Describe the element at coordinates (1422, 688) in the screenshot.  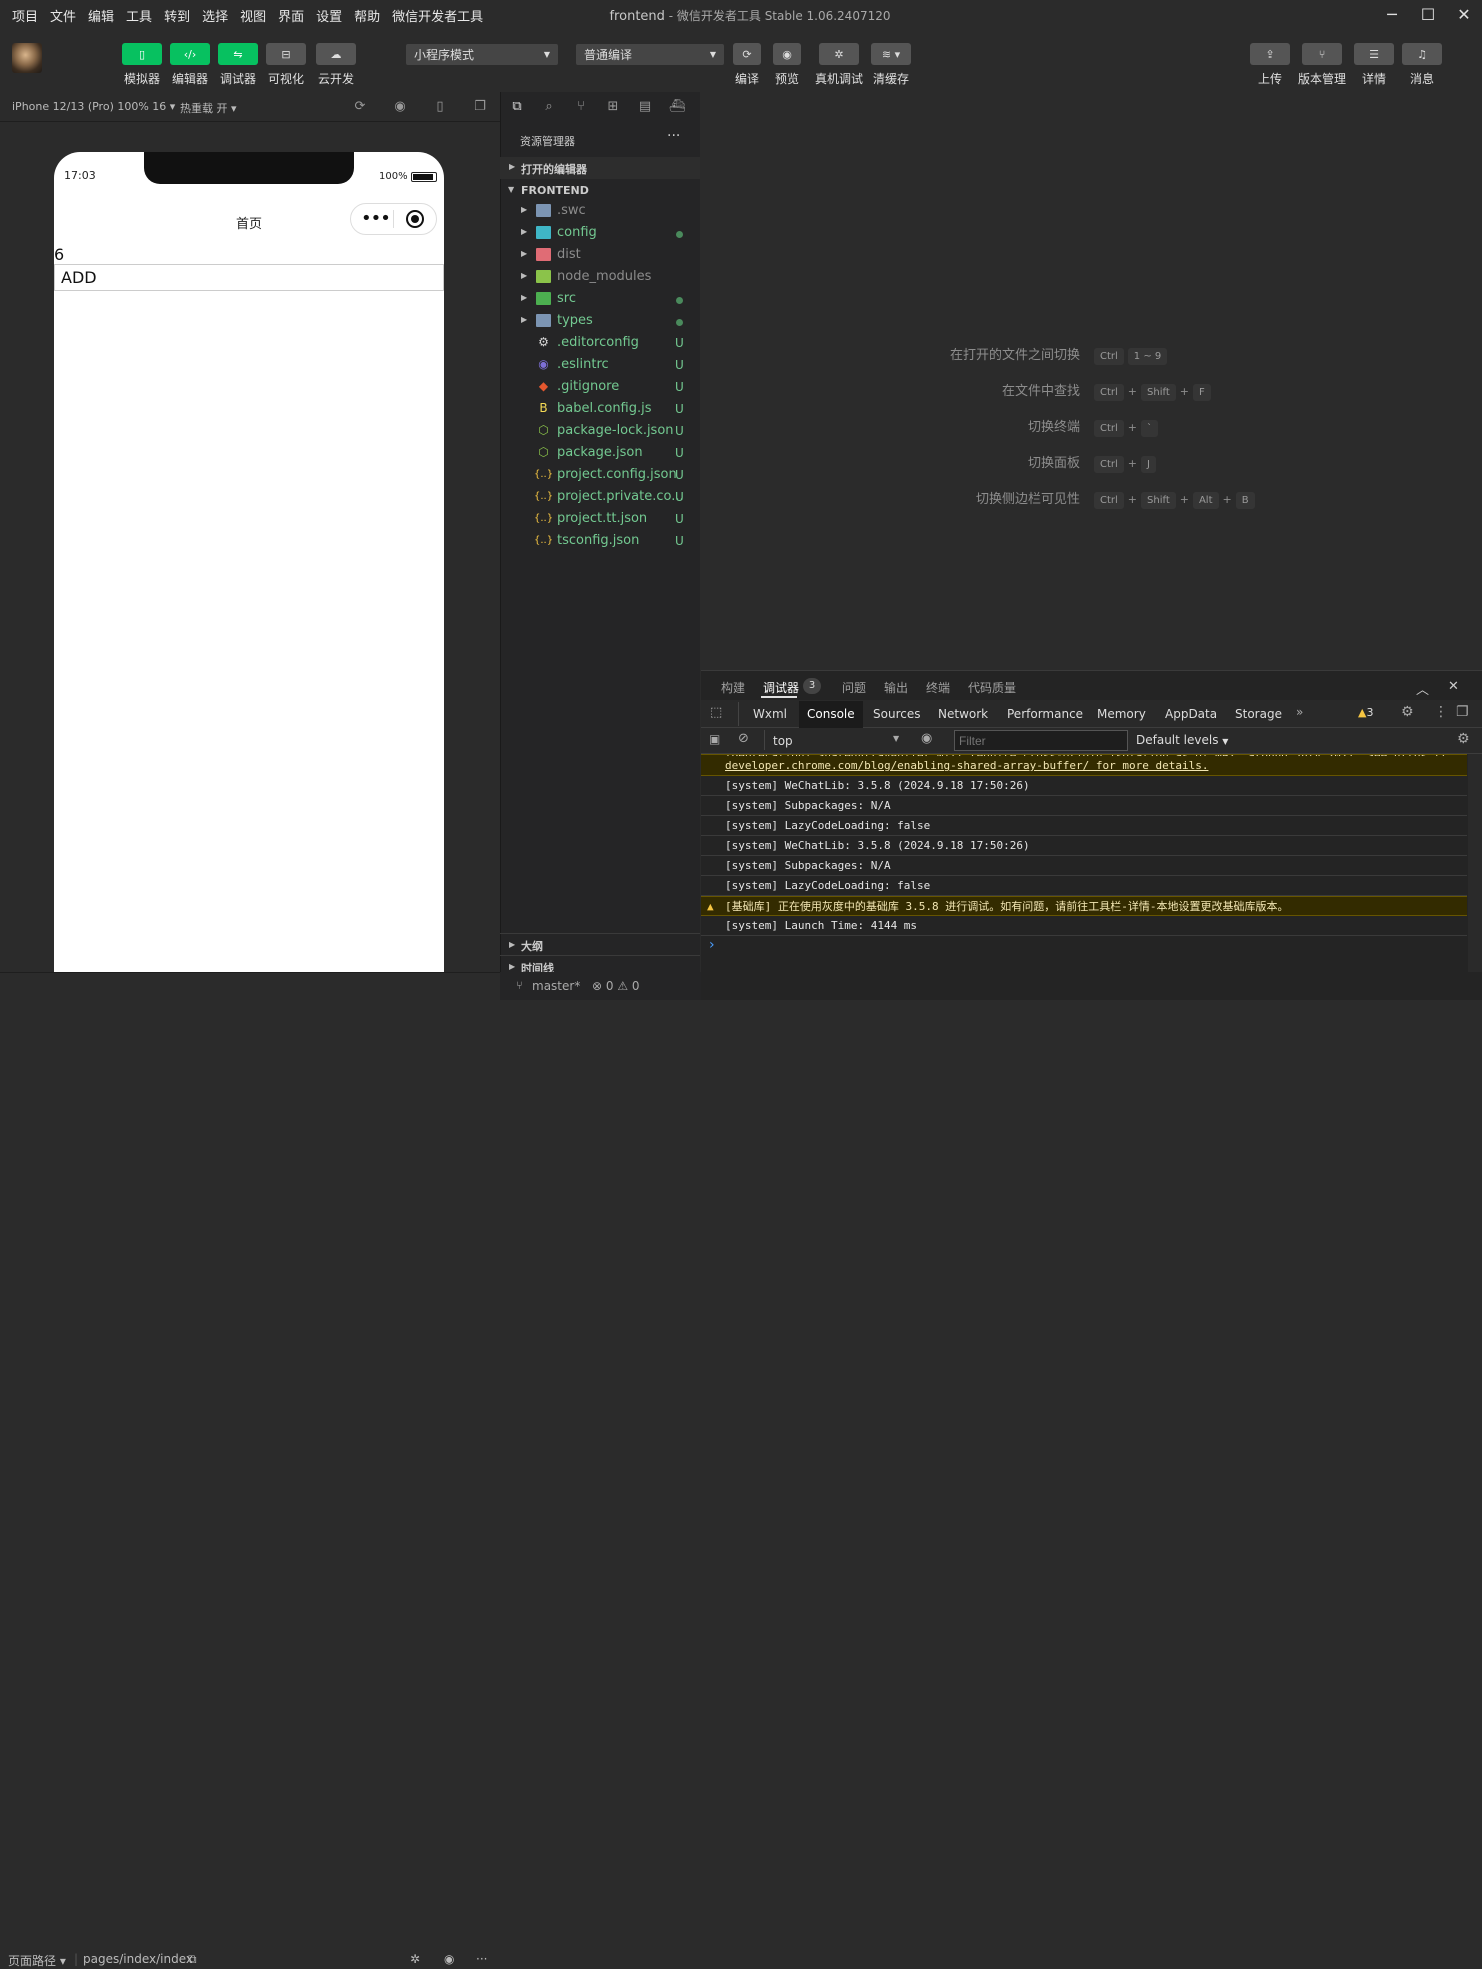
I see `panel-maximize-icon: ︿` at that location.